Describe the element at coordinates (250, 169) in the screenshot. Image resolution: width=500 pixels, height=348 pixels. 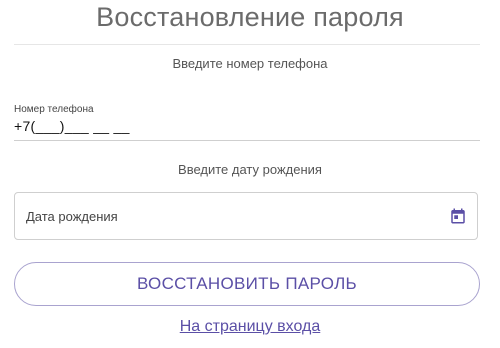
I see `dob-hint: Введите дату рождения` at that location.